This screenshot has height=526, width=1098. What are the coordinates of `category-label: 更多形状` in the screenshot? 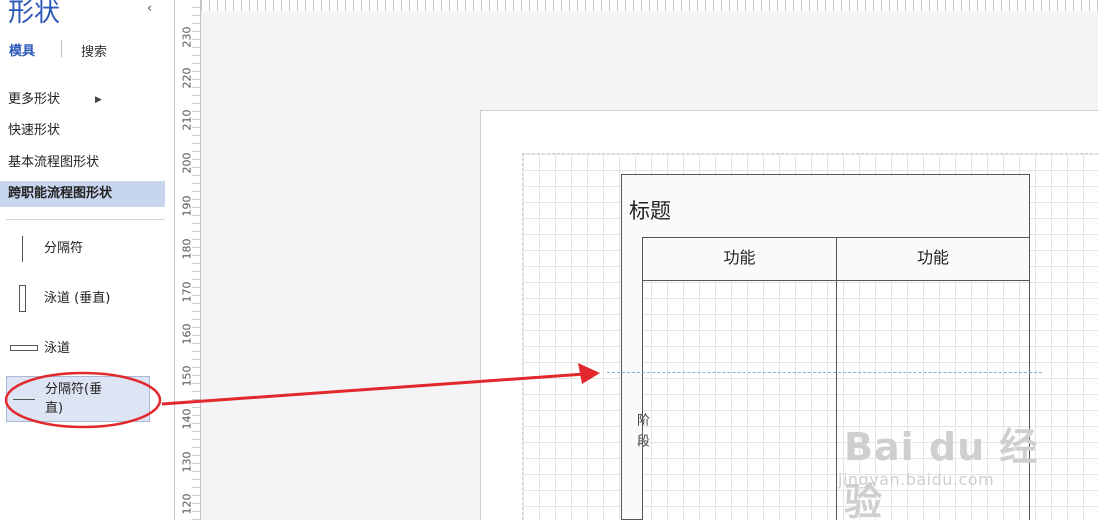 It's located at (34, 99).